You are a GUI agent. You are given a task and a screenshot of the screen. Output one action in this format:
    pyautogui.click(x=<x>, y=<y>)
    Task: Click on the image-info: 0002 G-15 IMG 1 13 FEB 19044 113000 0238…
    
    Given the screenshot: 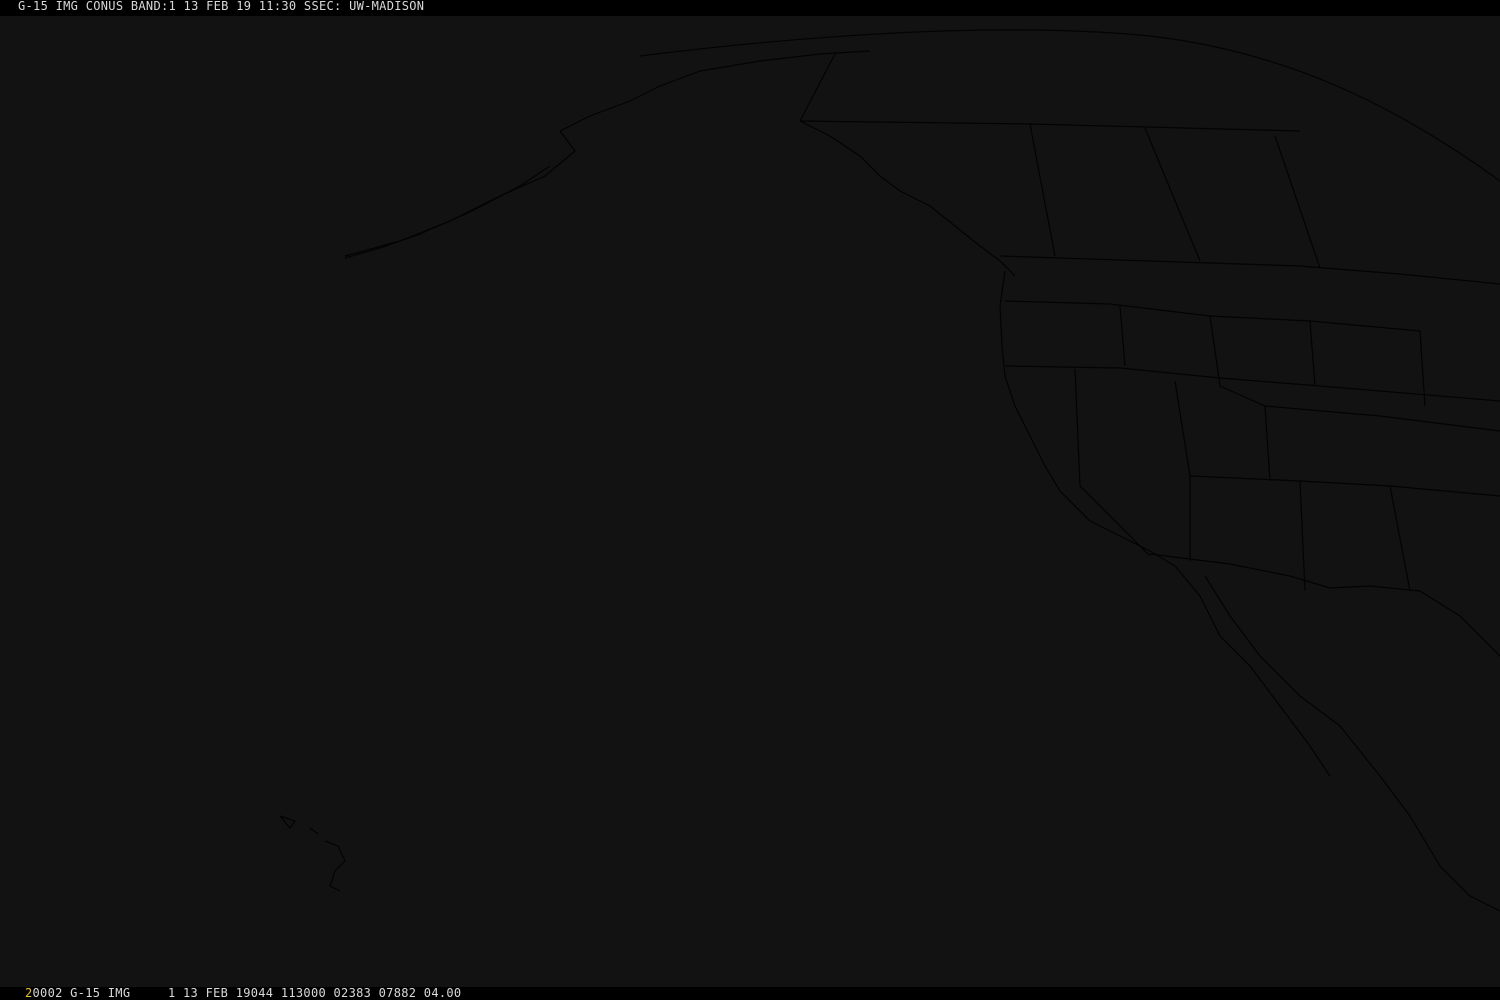 What is the action you would take?
    pyautogui.click(x=247, y=993)
    